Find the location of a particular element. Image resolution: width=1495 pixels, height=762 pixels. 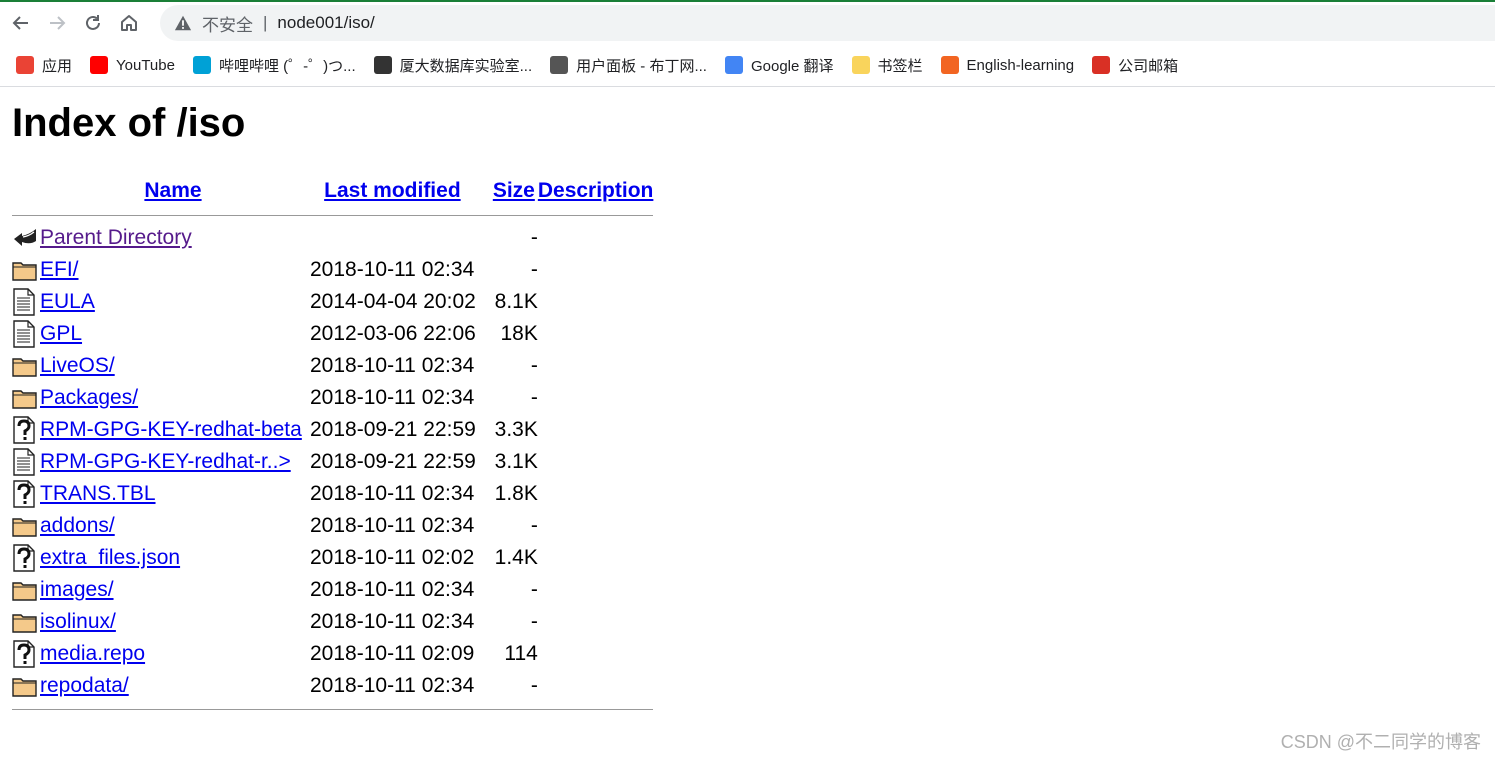

mail-icon is located at coordinates (1101, 65).